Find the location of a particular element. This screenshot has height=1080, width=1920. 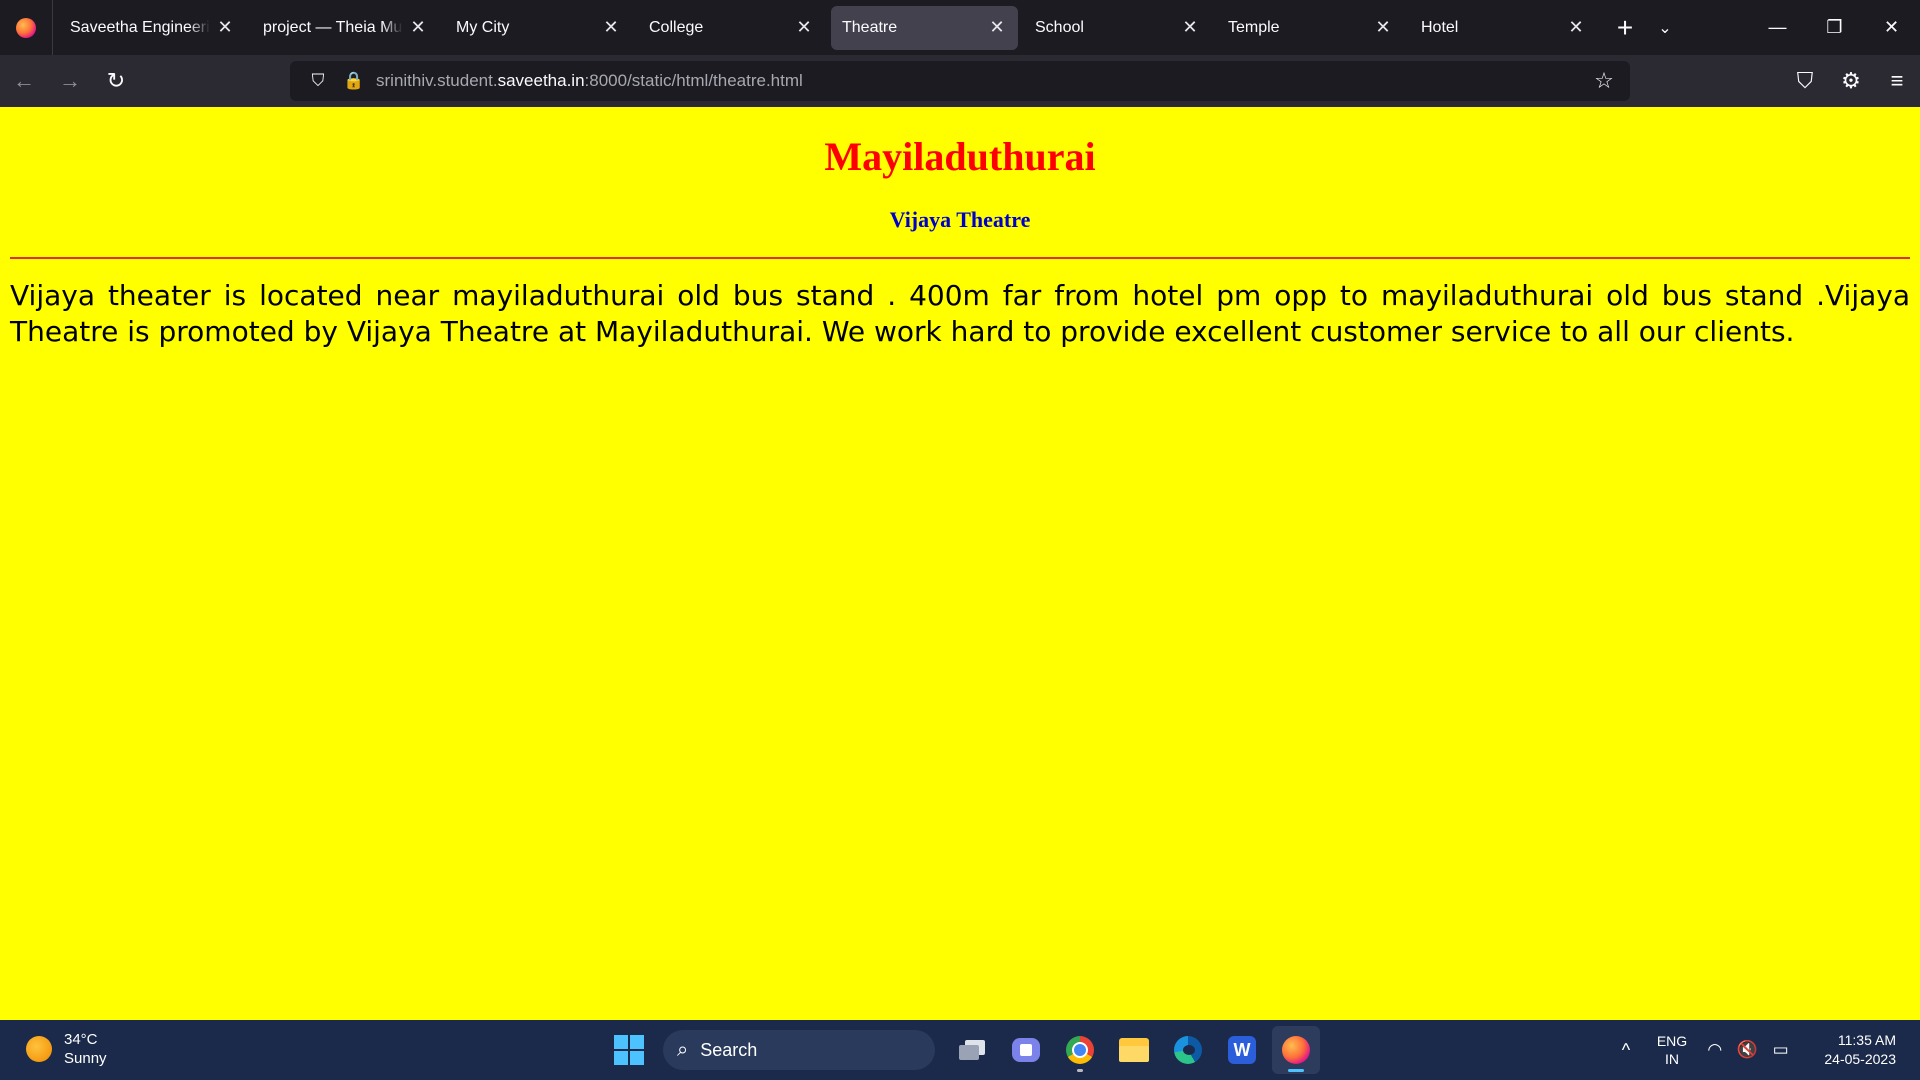

tab-college: College ✕ is located at coordinates (731, 28).